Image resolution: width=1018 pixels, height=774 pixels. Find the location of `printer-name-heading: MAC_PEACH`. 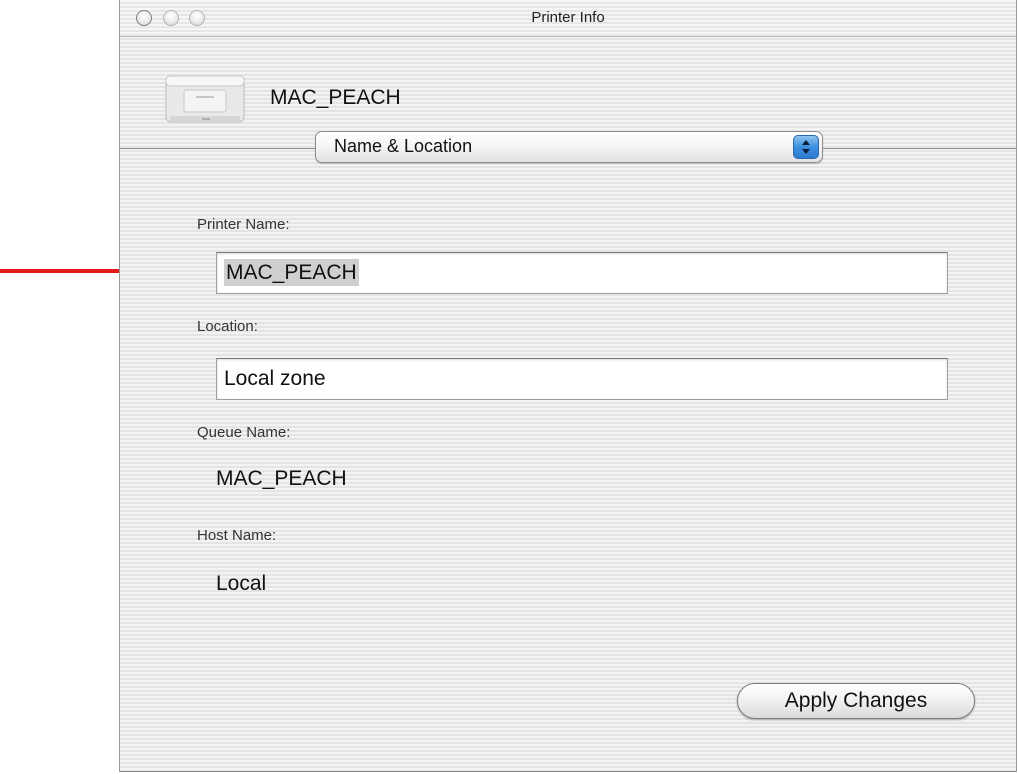

printer-name-heading: MAC_PEACH is located at coordinates (335, 97).